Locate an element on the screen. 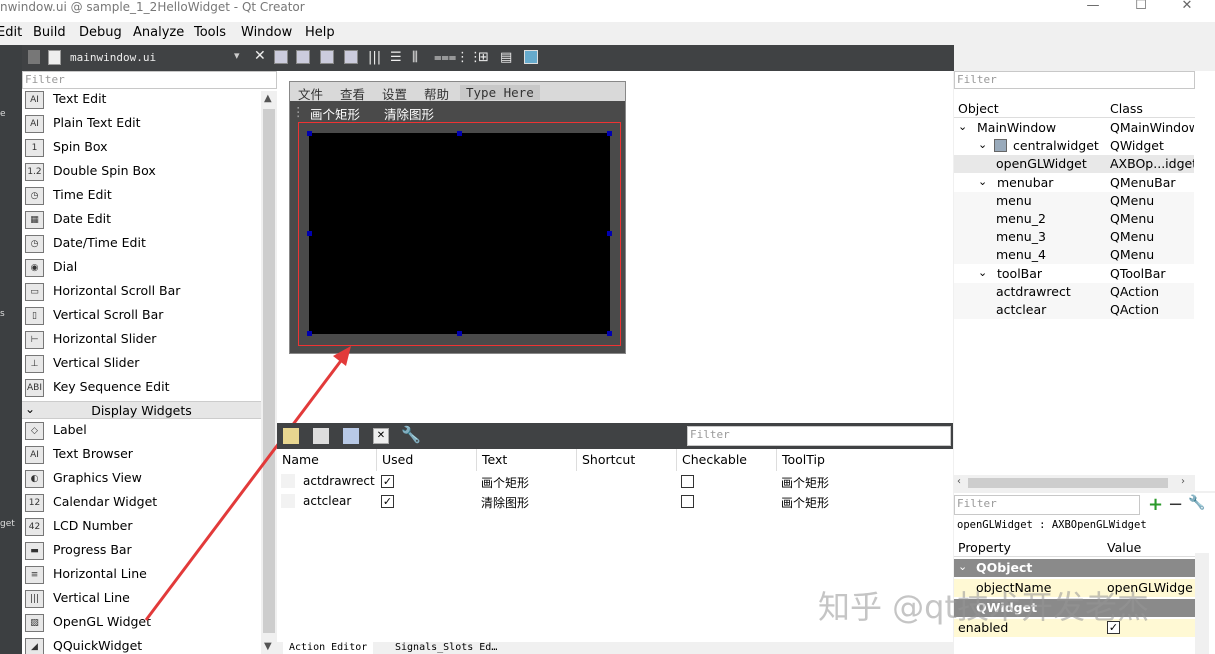 The height and width of the screenshot is (654, 1215). widget-list-item: AI Text Browser is located at coordinates (141, 455).